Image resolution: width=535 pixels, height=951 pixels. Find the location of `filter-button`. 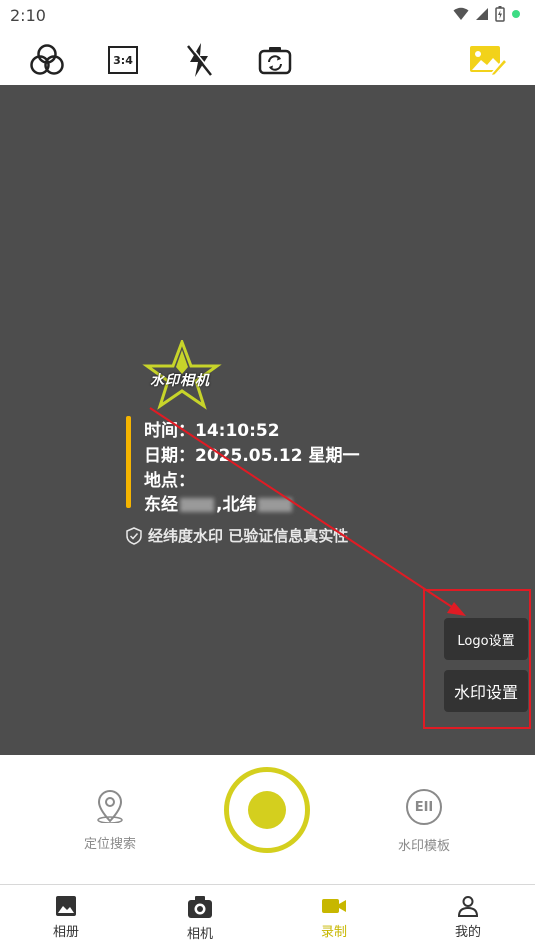

filter-button is located at coordinates (47, 60).